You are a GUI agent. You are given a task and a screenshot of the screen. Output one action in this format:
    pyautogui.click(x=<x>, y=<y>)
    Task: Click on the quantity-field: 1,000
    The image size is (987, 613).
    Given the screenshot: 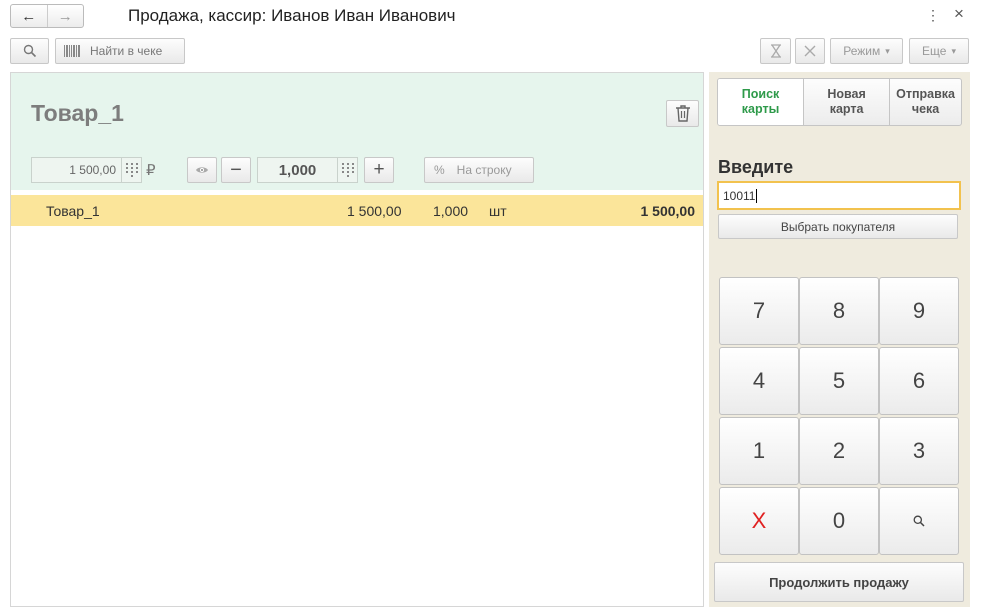 What is the action you would take?
    pyautogui.click(x=297, y=170)
    